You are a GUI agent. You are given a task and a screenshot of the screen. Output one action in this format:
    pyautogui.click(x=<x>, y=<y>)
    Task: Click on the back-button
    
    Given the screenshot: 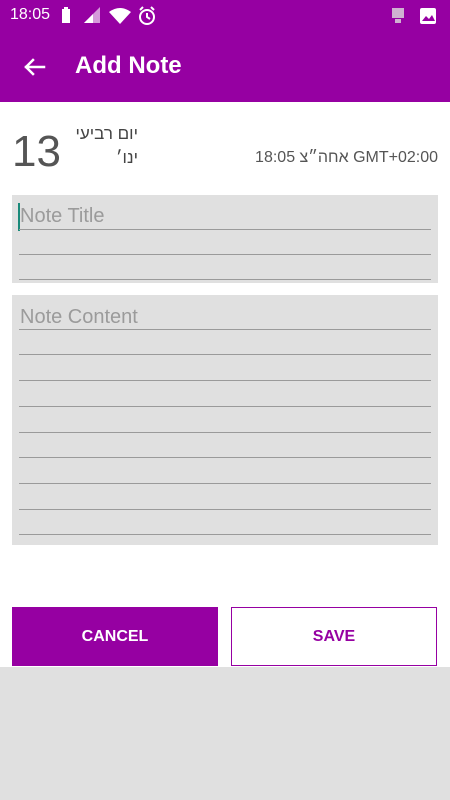 What is the action you would take?
    pyautogui.click(x=35, y=67)
    